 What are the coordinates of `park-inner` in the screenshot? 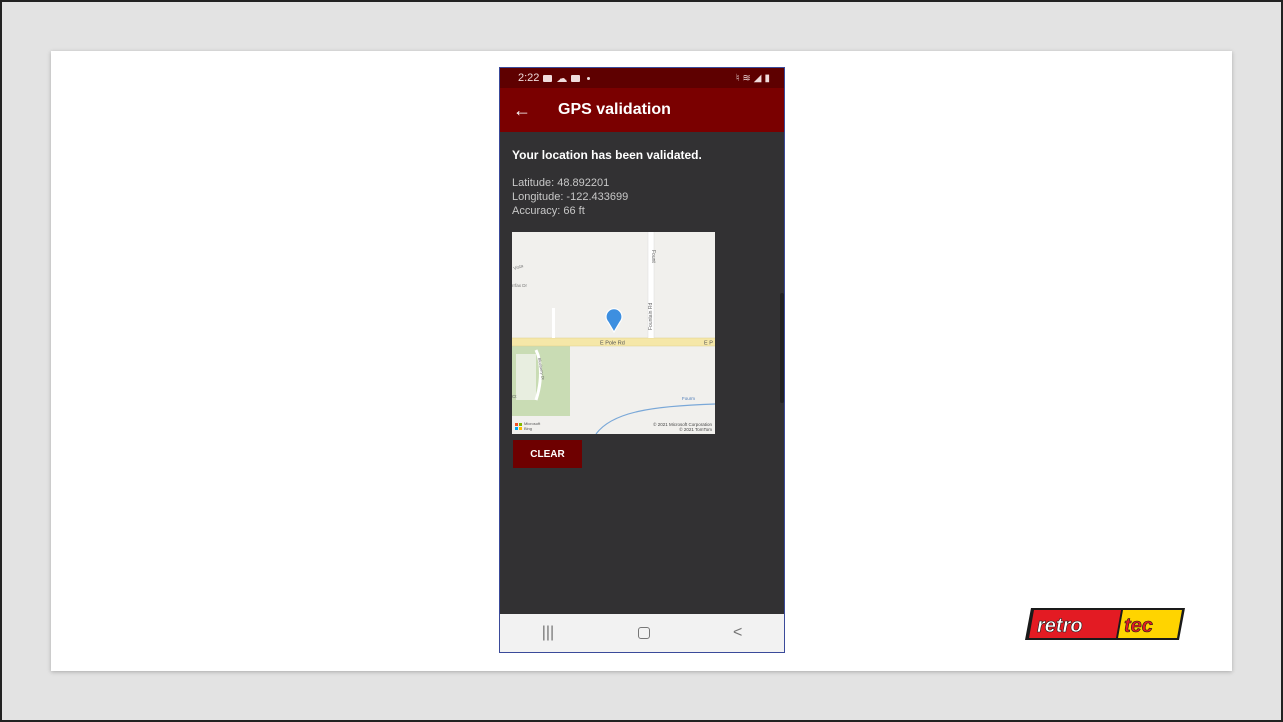 It's located at (526, 377).